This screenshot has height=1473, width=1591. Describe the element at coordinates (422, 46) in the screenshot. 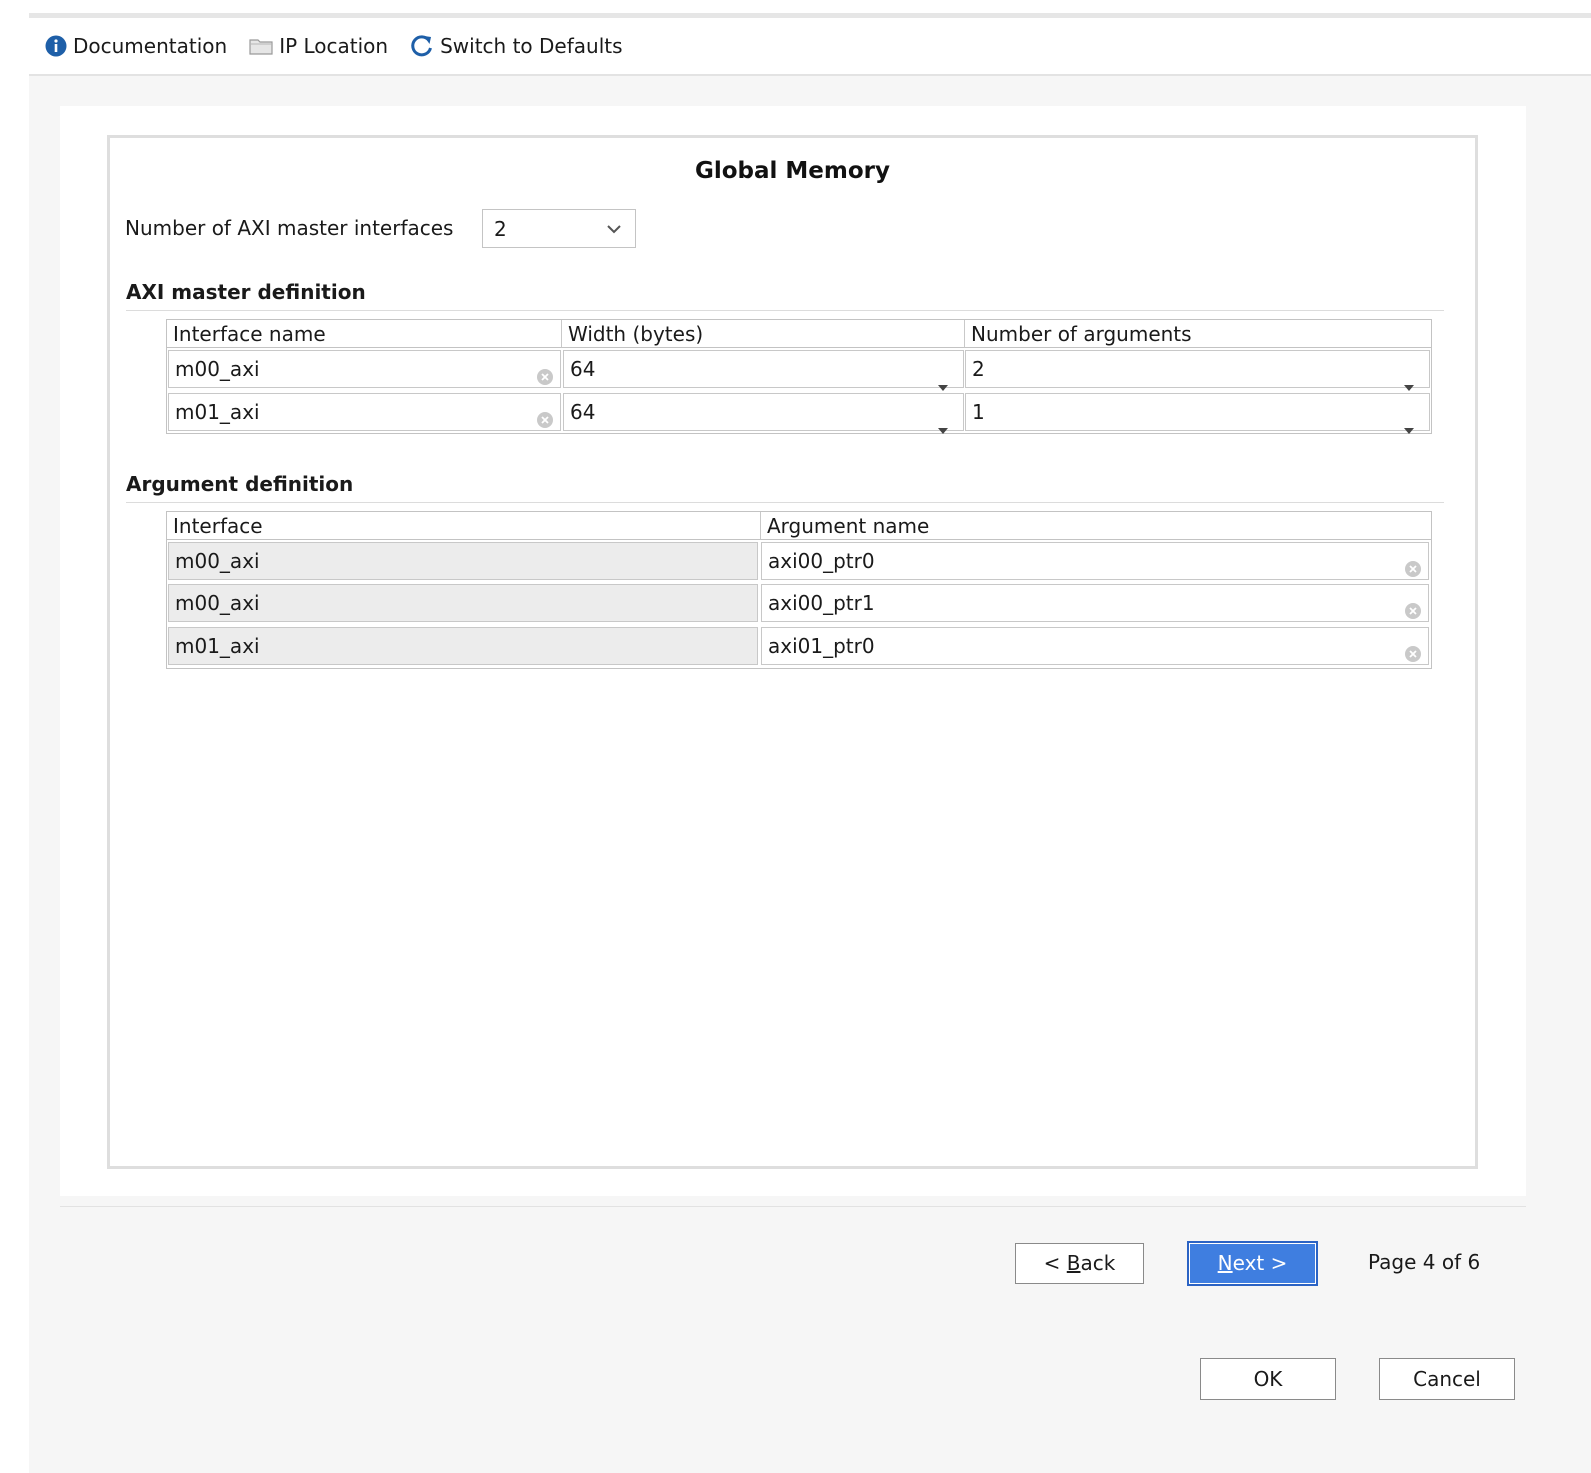

I see `refresh-icon` at that location.